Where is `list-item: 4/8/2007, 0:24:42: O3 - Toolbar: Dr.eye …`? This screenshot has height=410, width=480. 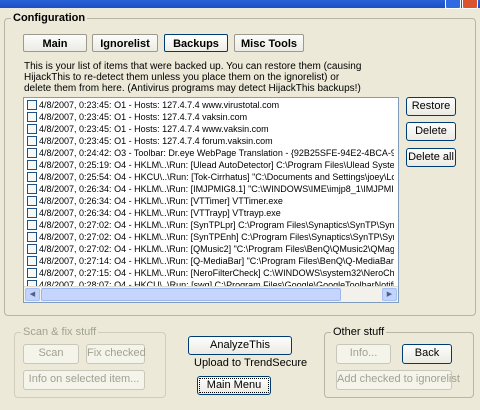
list-item: 4/8/2007, 0:24:42: O3 - Toolbar: Dr.eye … is located at coordinates (209, 153).